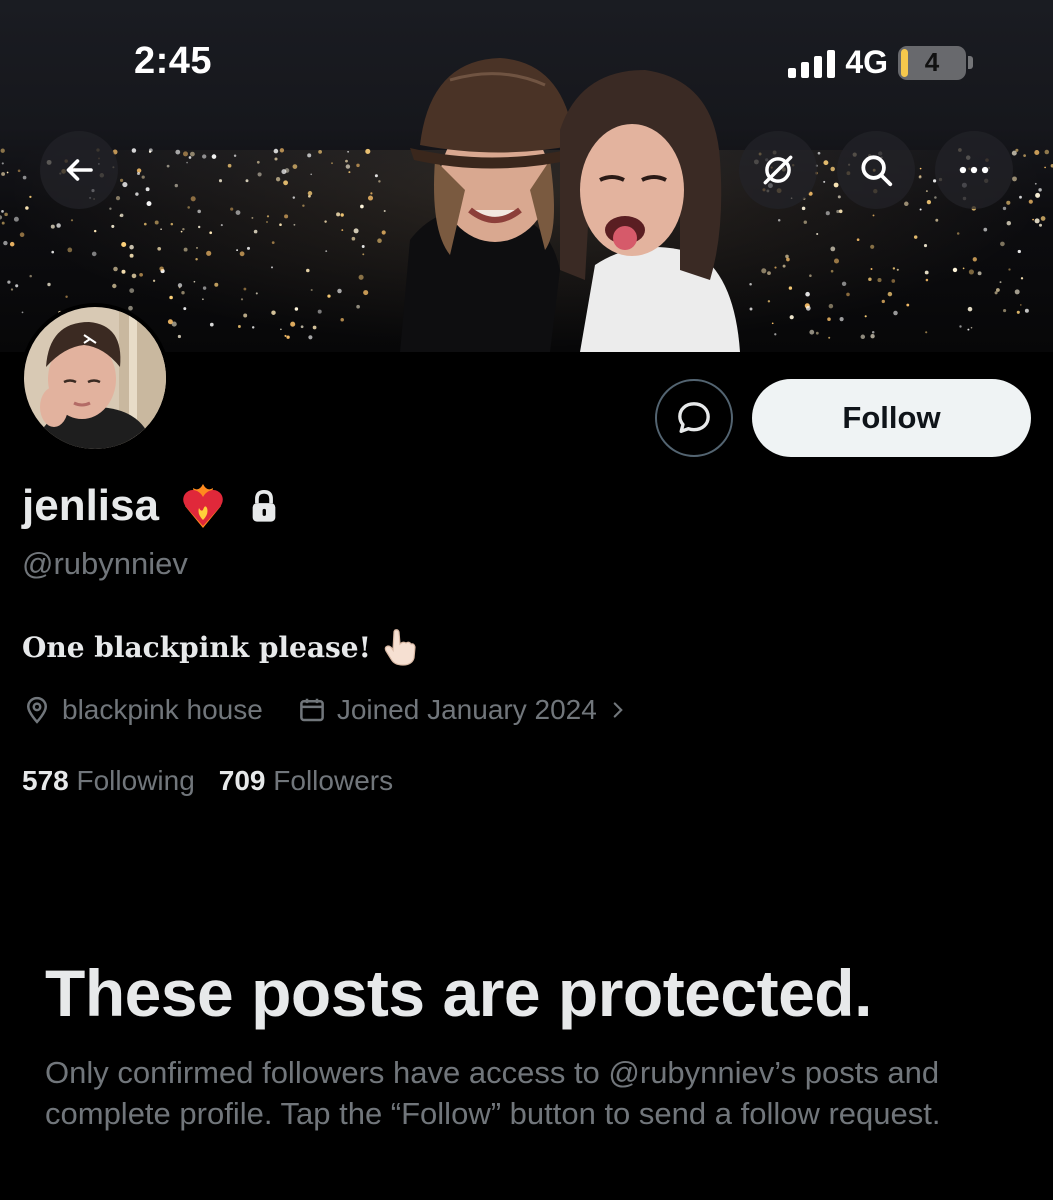 The image size is (1053, 1200). What do you see at coordinates (37, 710) in the screenshot?
I see `location-pin-icon` at bounding box center [37, 710].